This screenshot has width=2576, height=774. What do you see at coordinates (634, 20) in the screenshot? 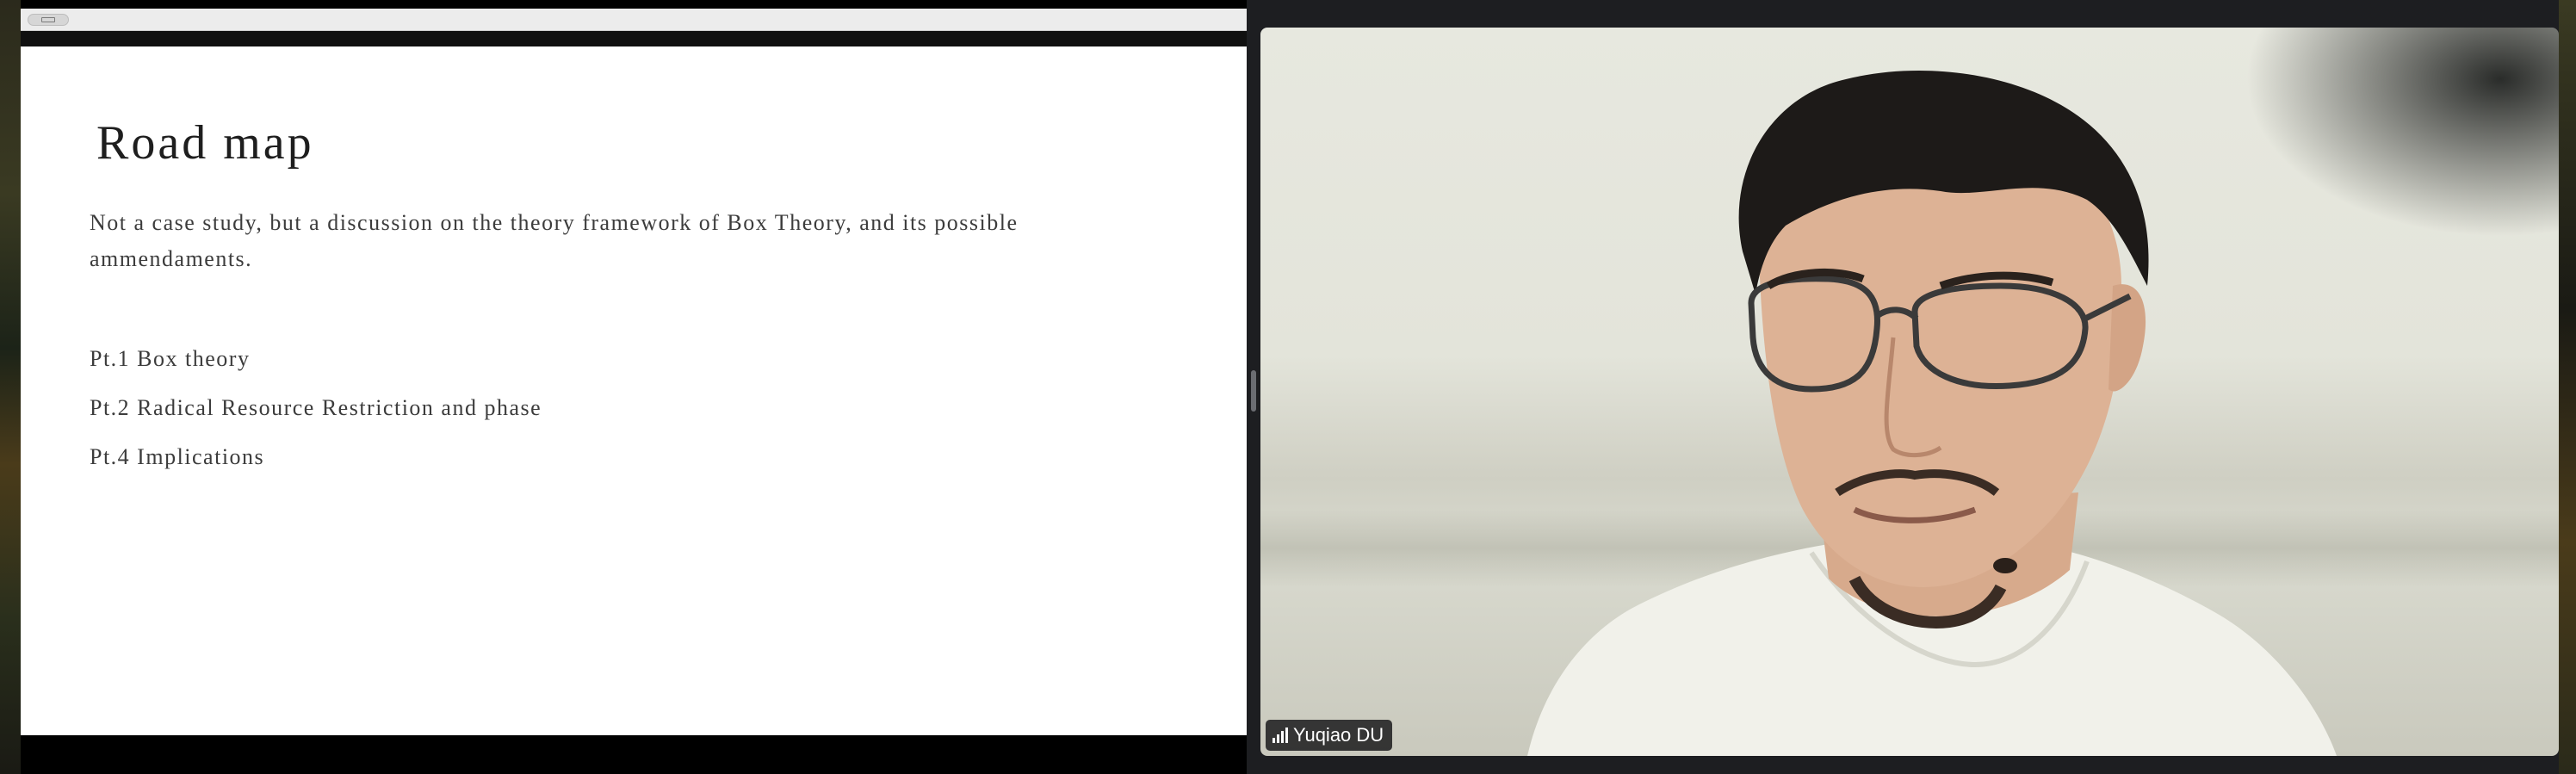
I see `share-toolbar` at bounding box center [634, 20].